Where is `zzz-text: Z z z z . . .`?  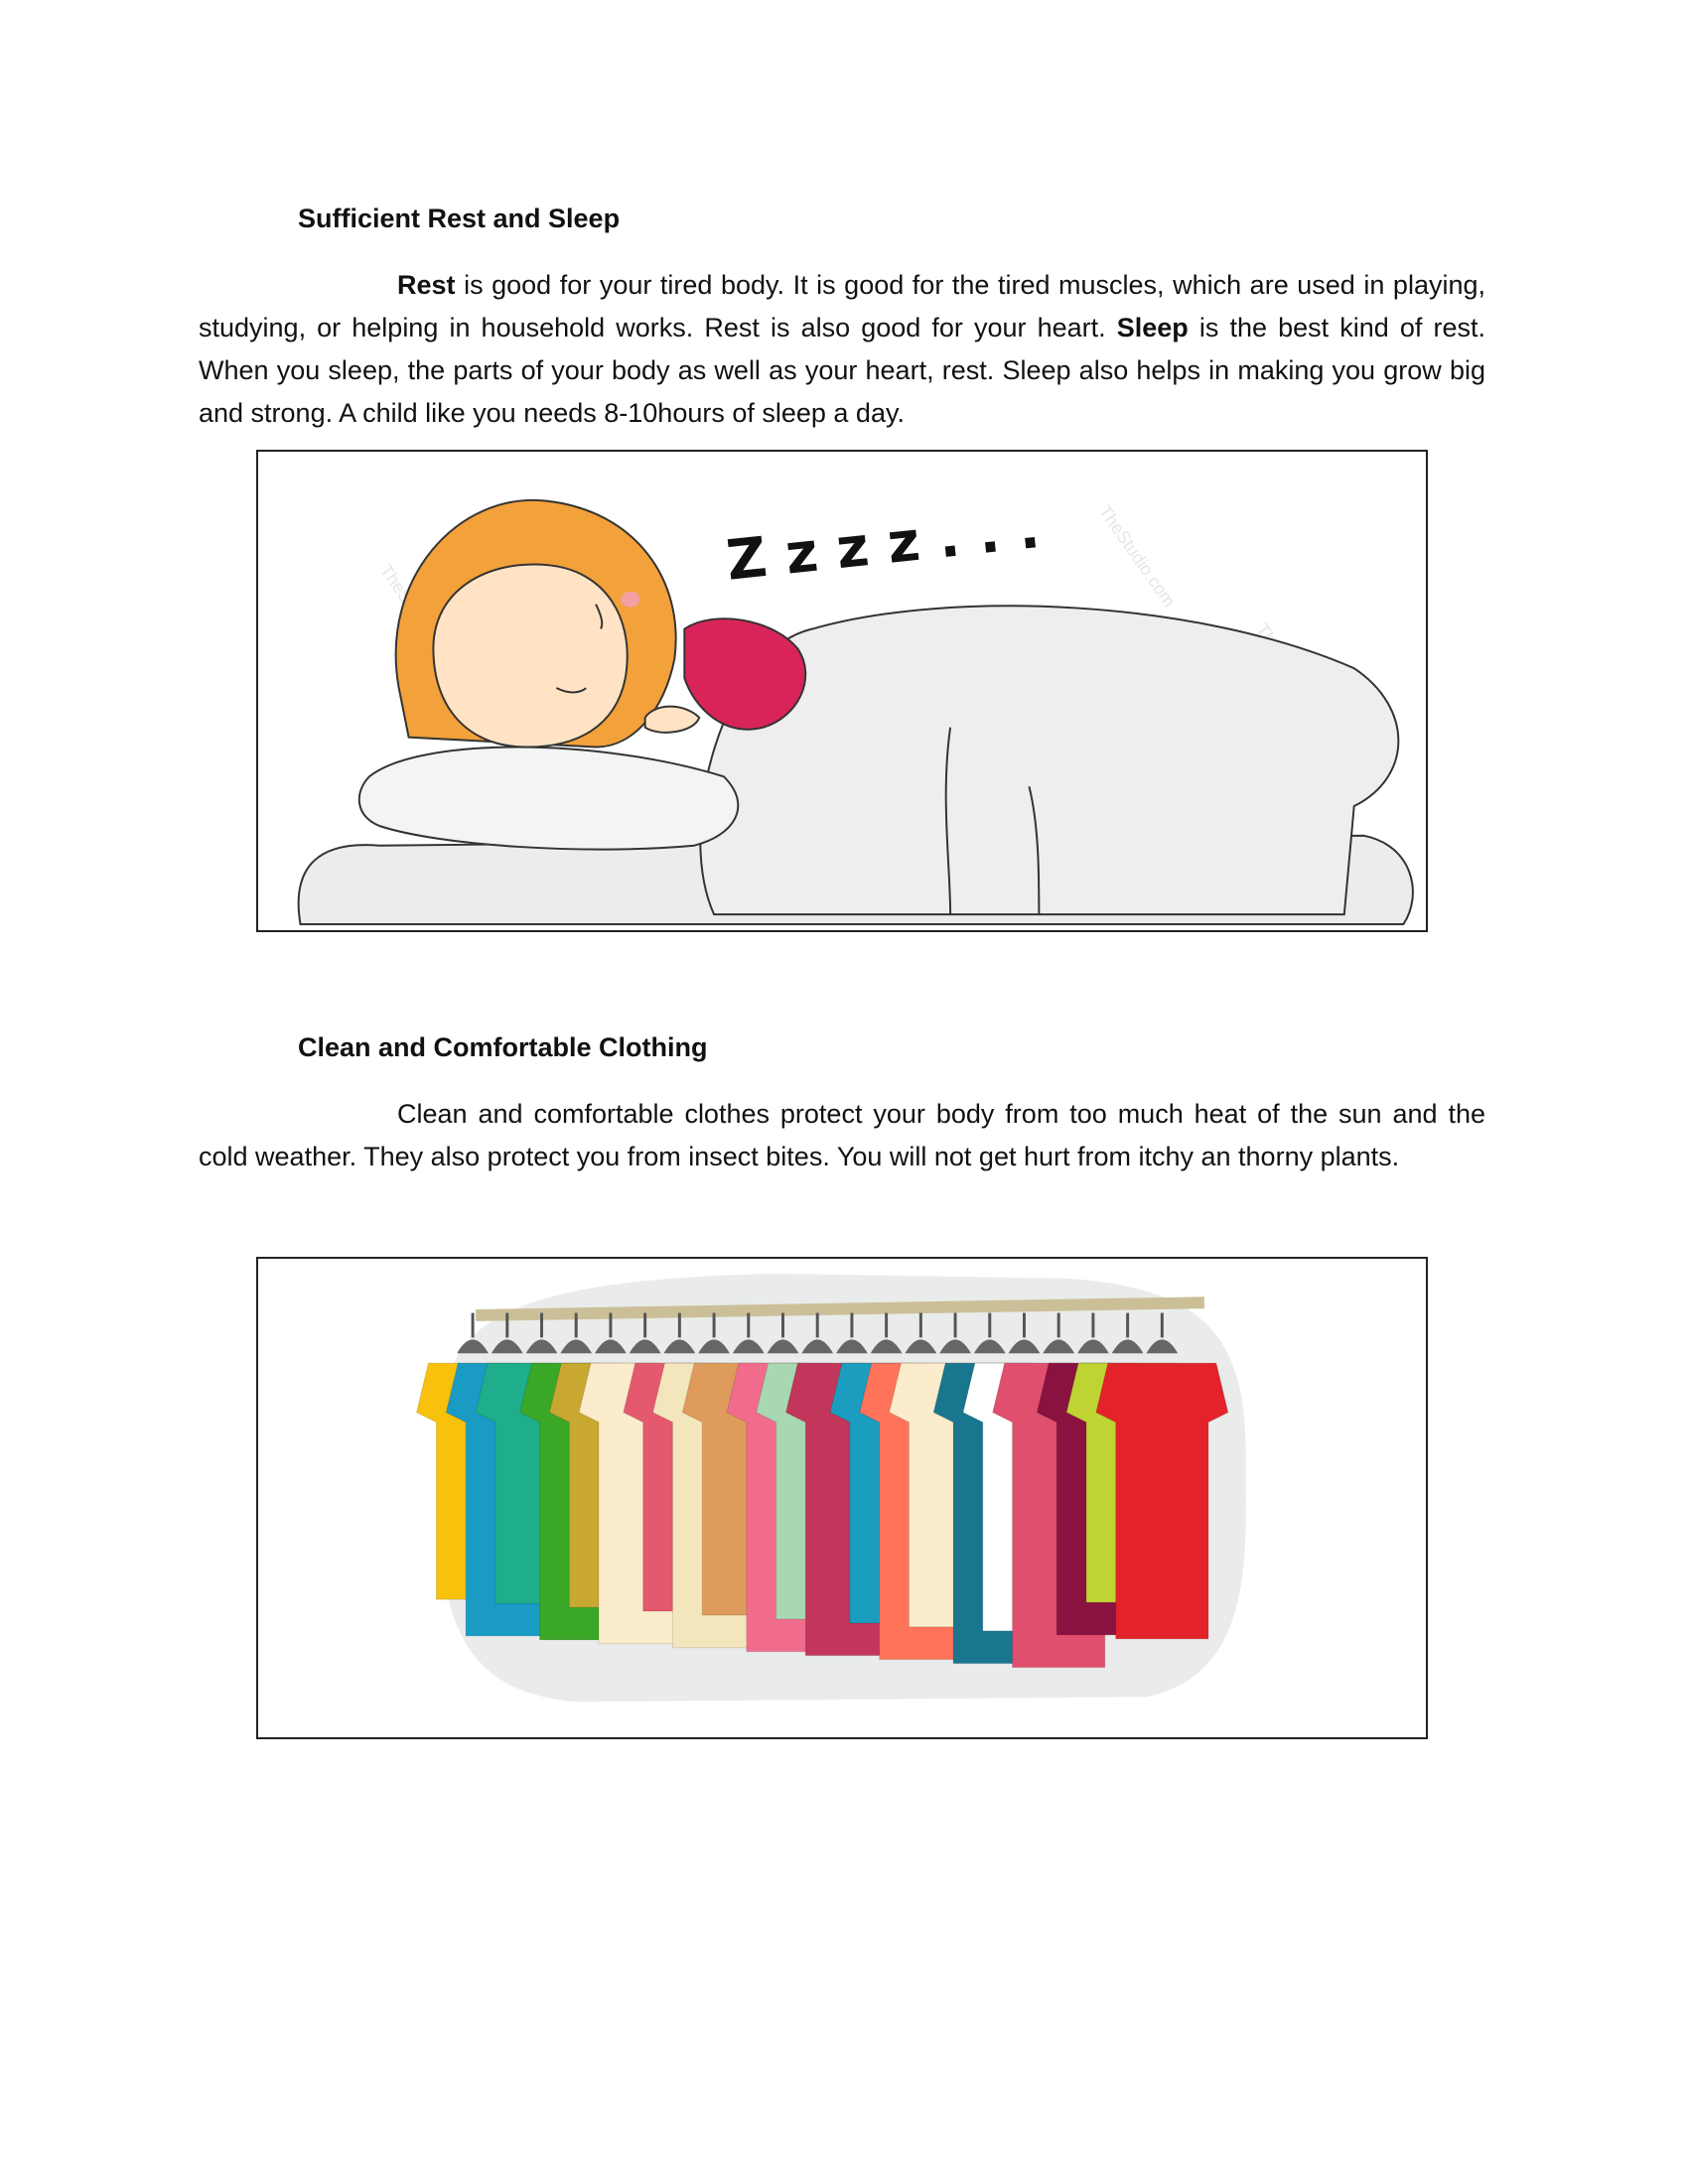
zzz-text: Z z z z . . . is located at coordinates (883, 545).